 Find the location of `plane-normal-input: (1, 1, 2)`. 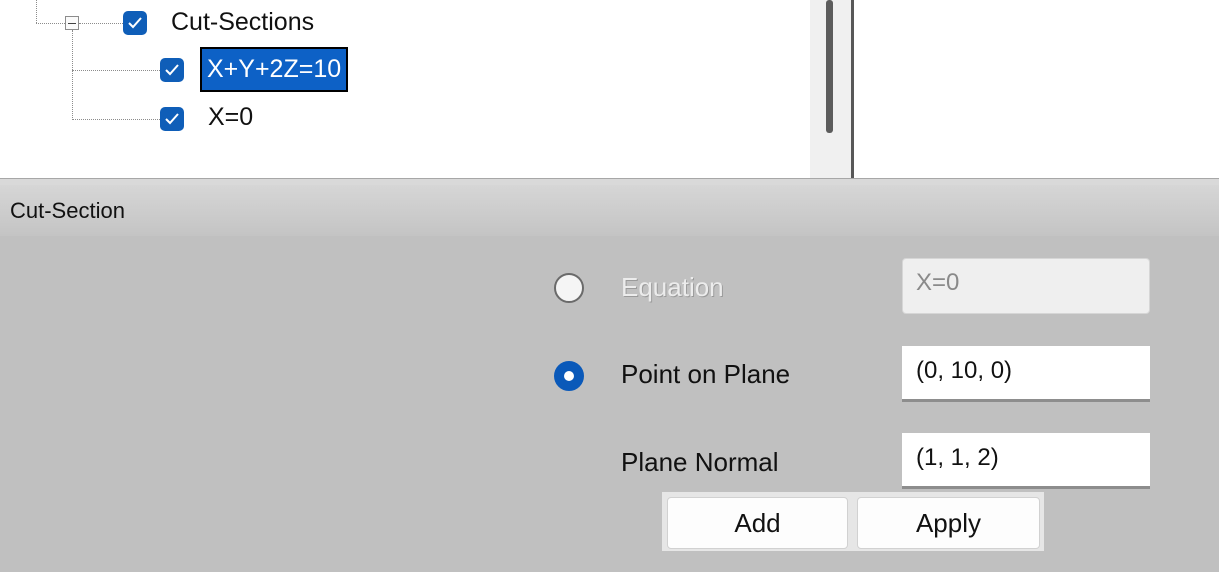

plane-normal-input: (1, 1, 2) is located at coordinates (1026, 461).